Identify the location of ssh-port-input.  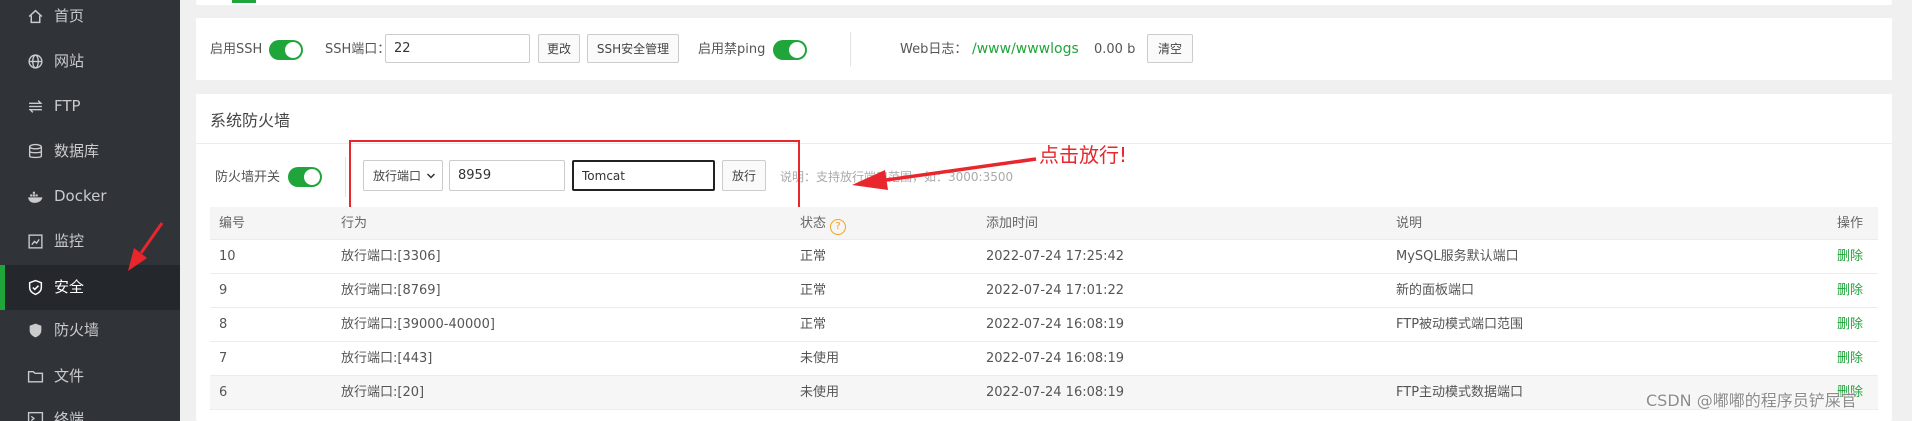
(457, 48).